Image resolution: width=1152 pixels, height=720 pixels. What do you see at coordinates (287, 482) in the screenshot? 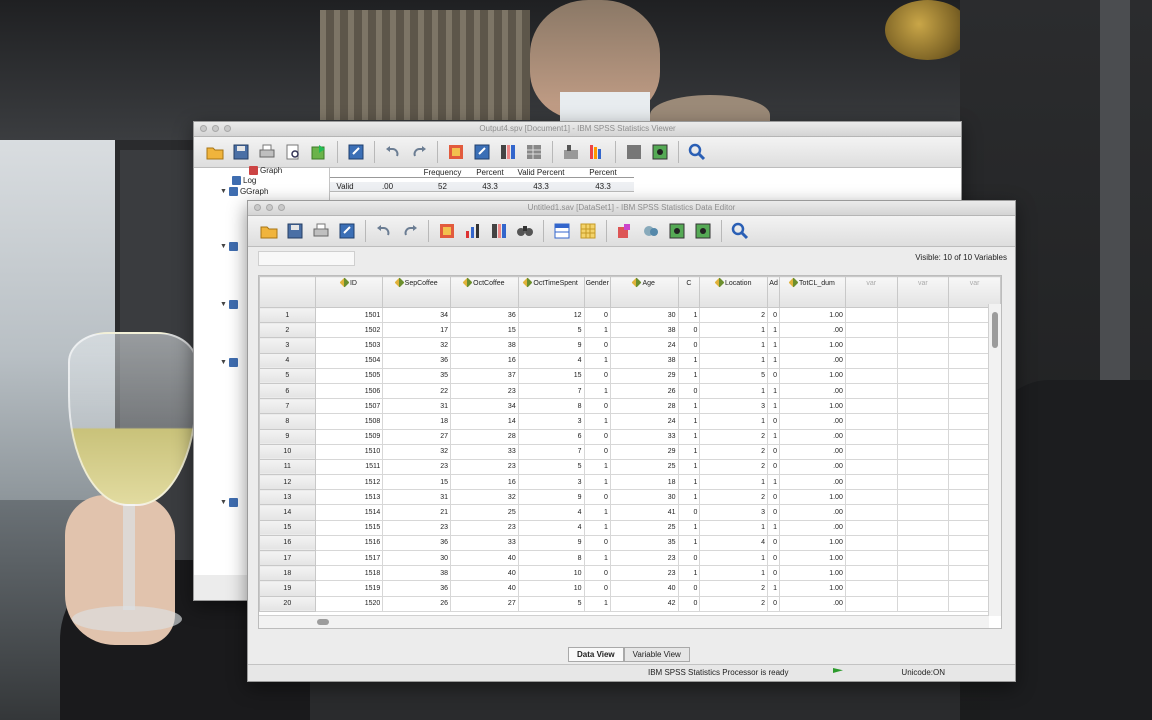
I see `row-header: 12` at bounding box center [287, 482].